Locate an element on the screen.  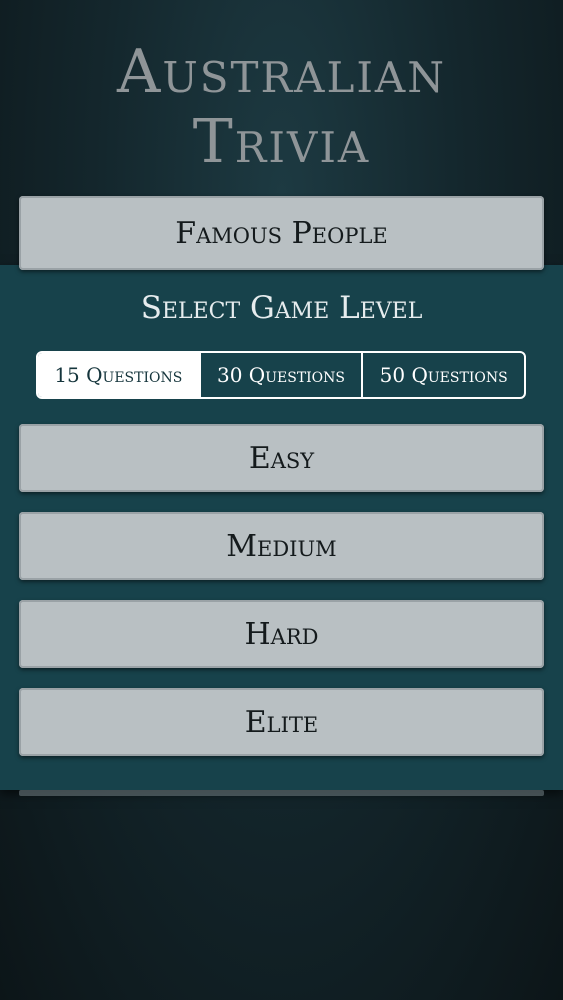
category-button-famous-people: Famous People is located at coordinates (281, 233).